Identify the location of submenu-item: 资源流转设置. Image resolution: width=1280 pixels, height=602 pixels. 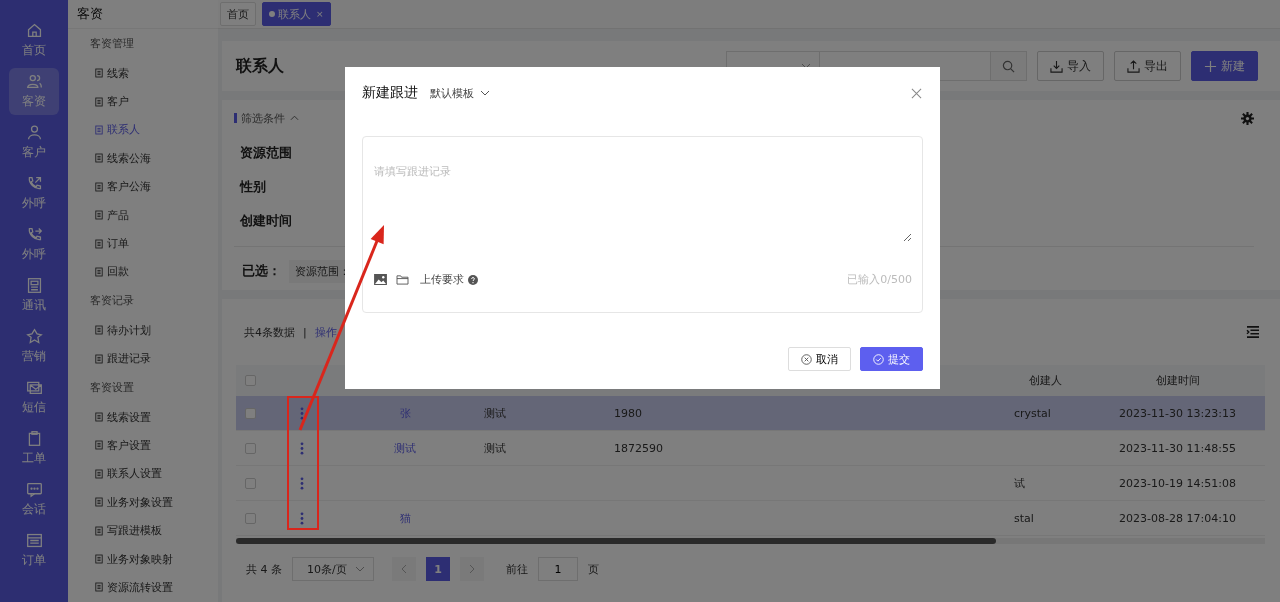
(143, 587).